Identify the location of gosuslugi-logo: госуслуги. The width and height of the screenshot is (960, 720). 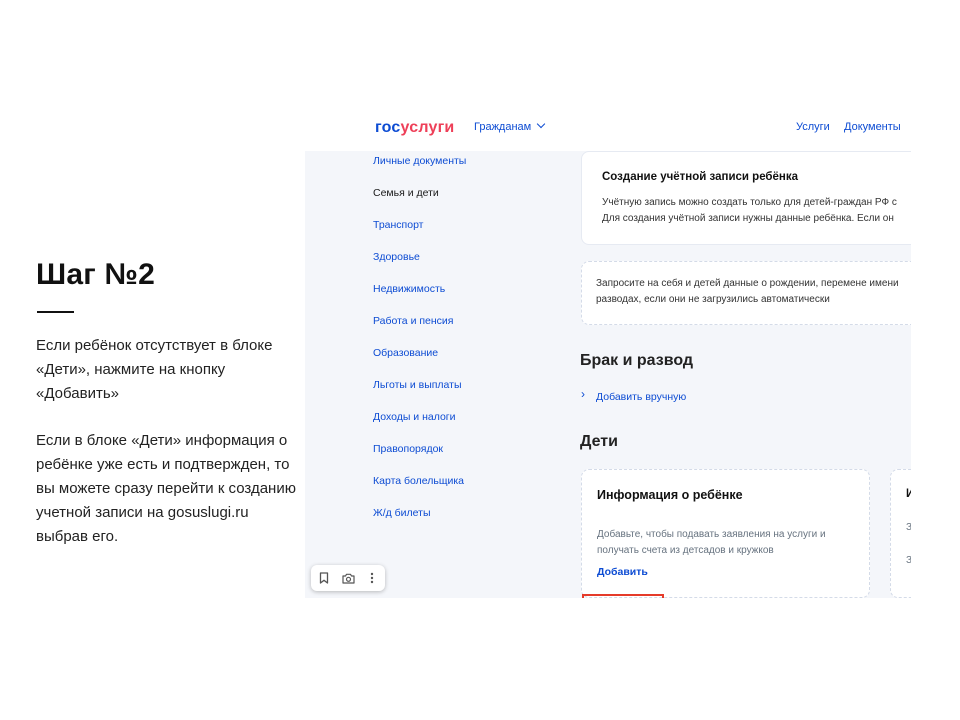
(414, 128).